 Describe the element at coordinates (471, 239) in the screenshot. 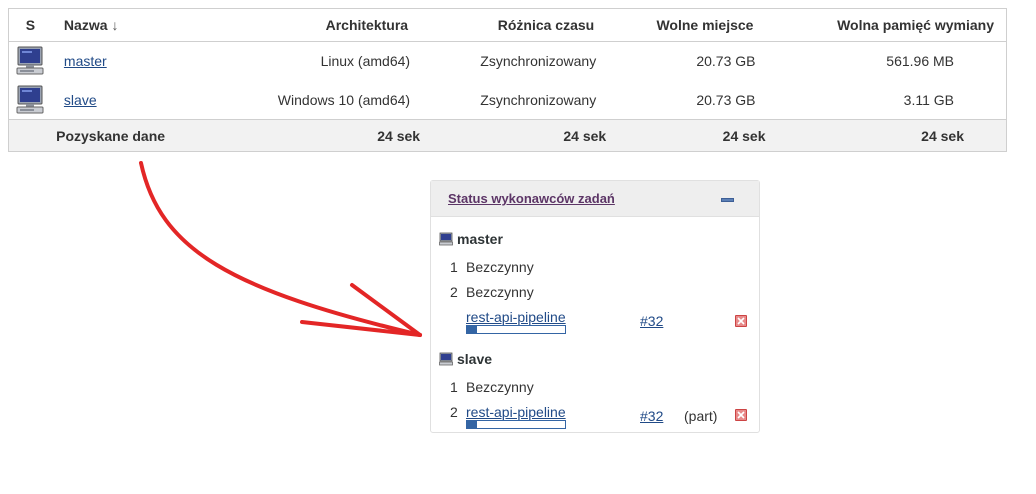

I see `executor-node-master: master` at that location.